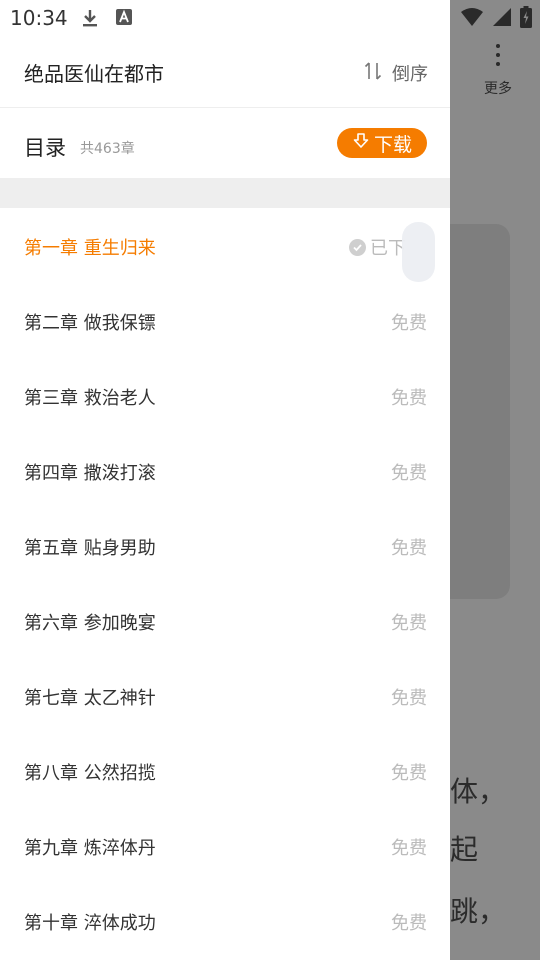  Describe the element at coordinates (357, 247) in the screenshot. I see `check-circle-icon` at that location.